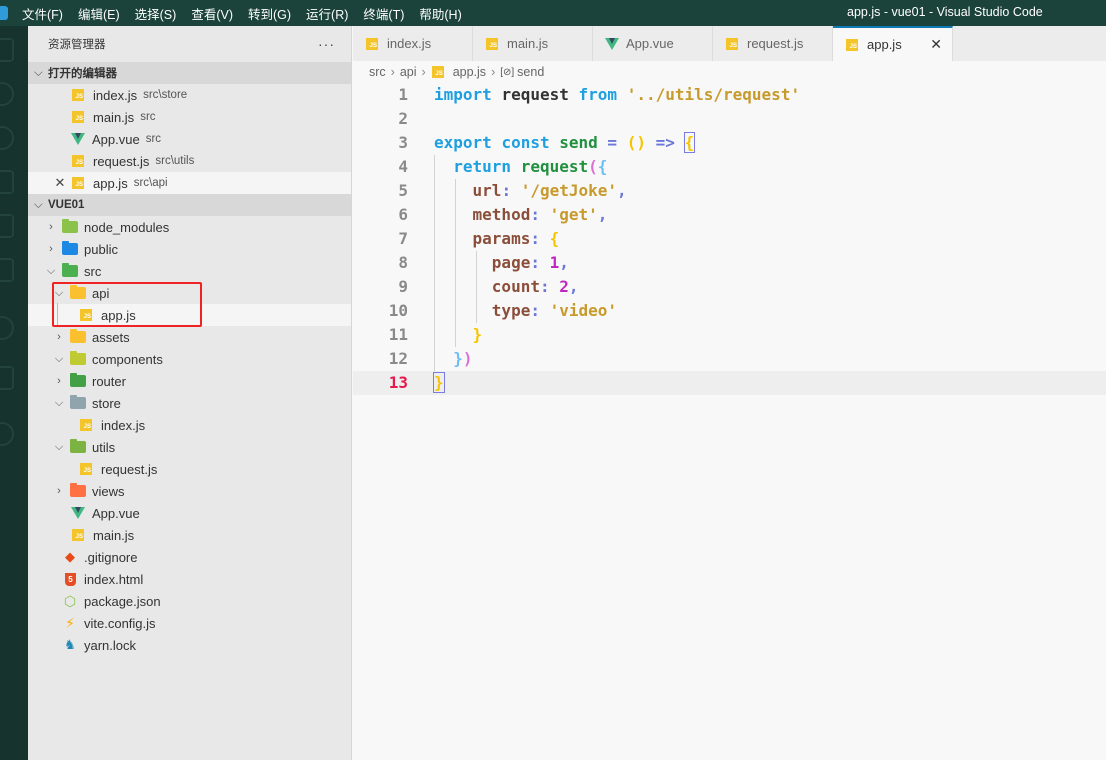 This screenshot has height=760, width=1106. I want to click on tree-file-yarn-lock: ♞ yarn.lock, so click(189, 645).